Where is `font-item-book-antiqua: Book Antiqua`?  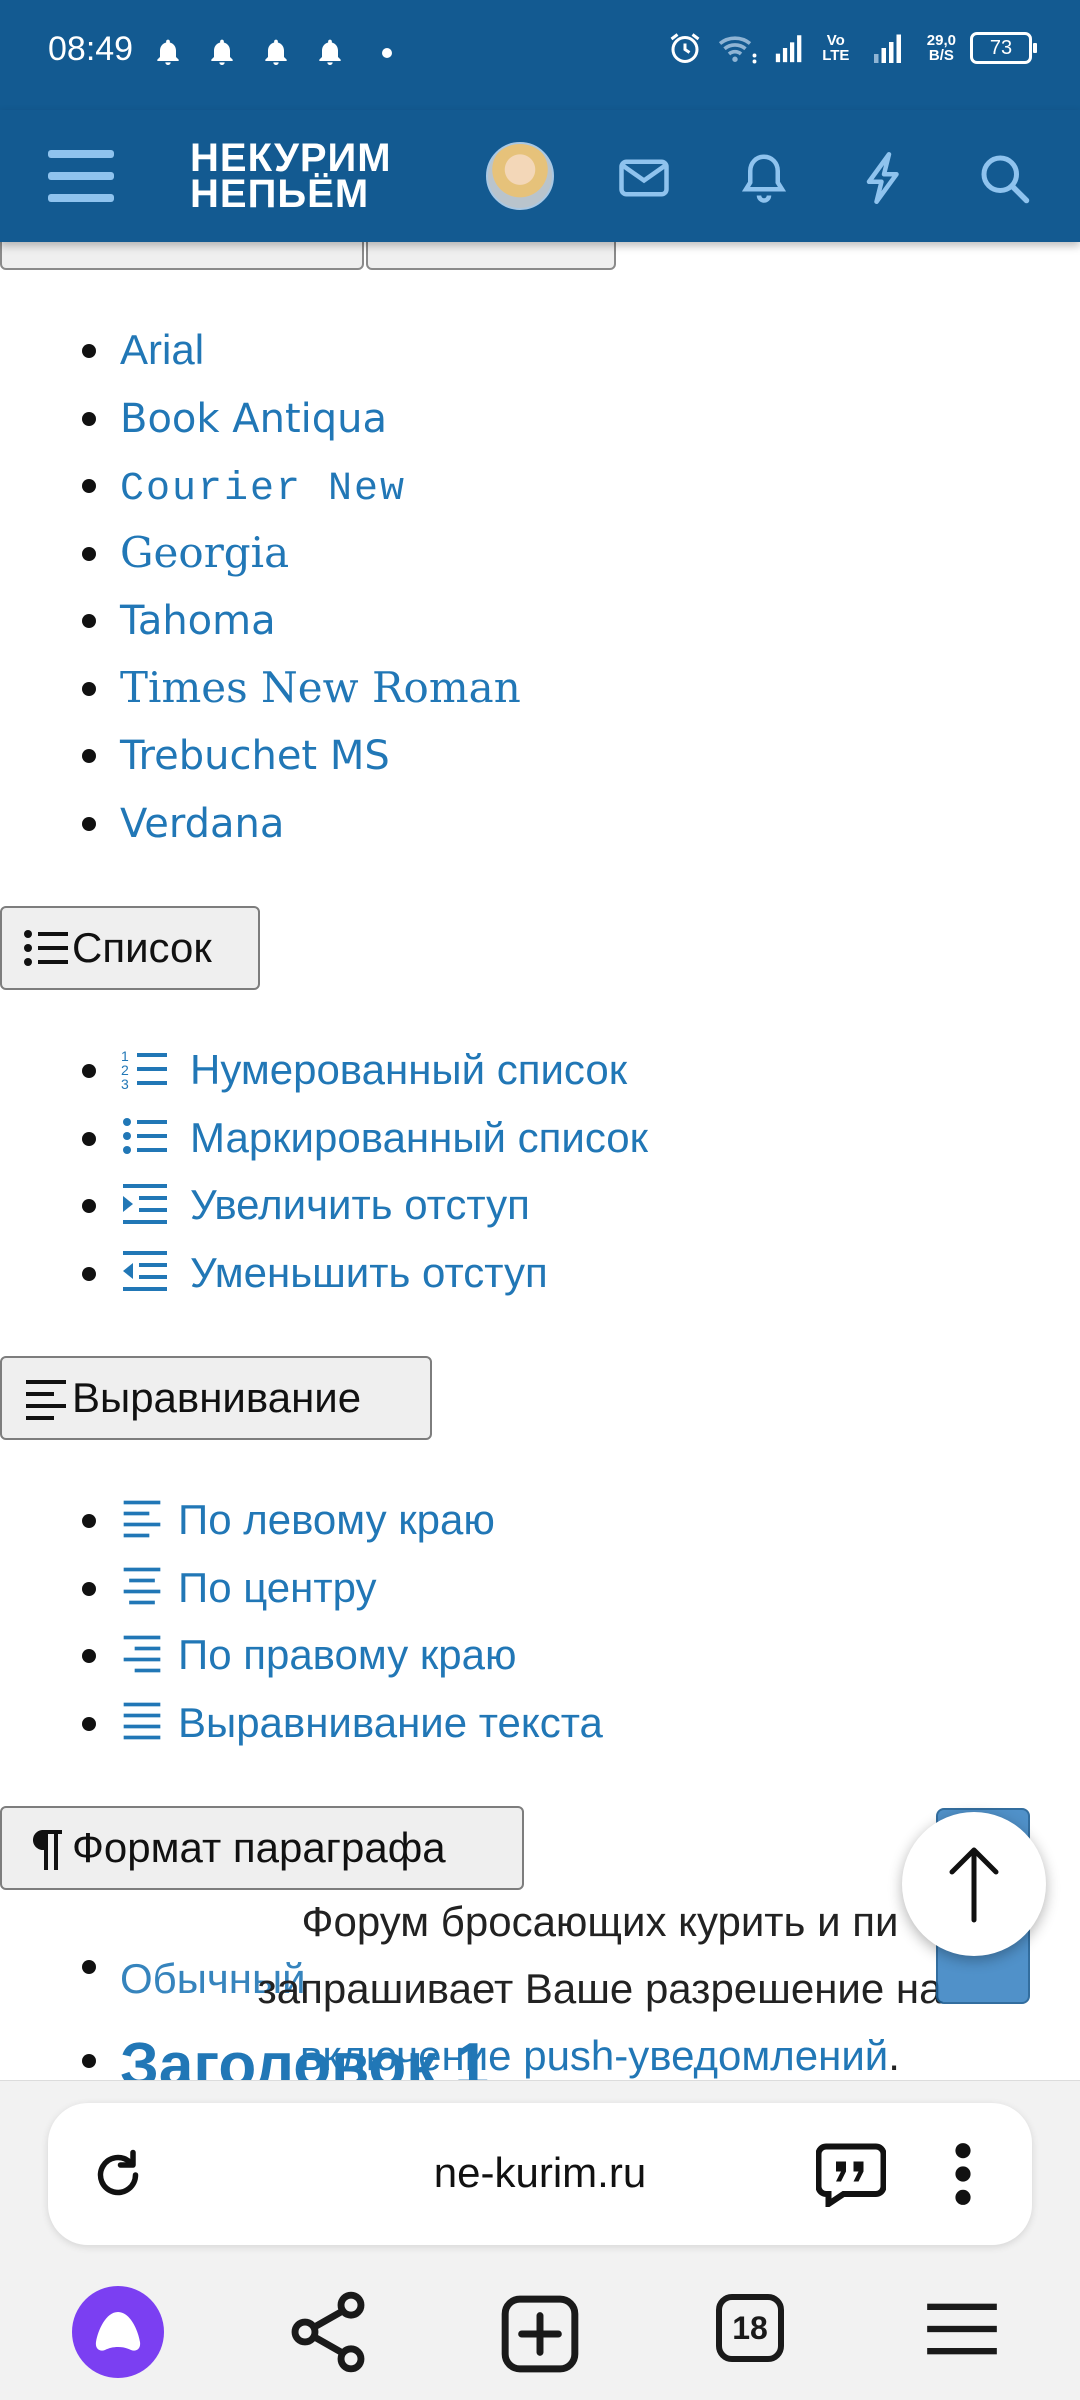 font-item-book-antiqua: Book Antiqua is located at coordinates (260, 418).